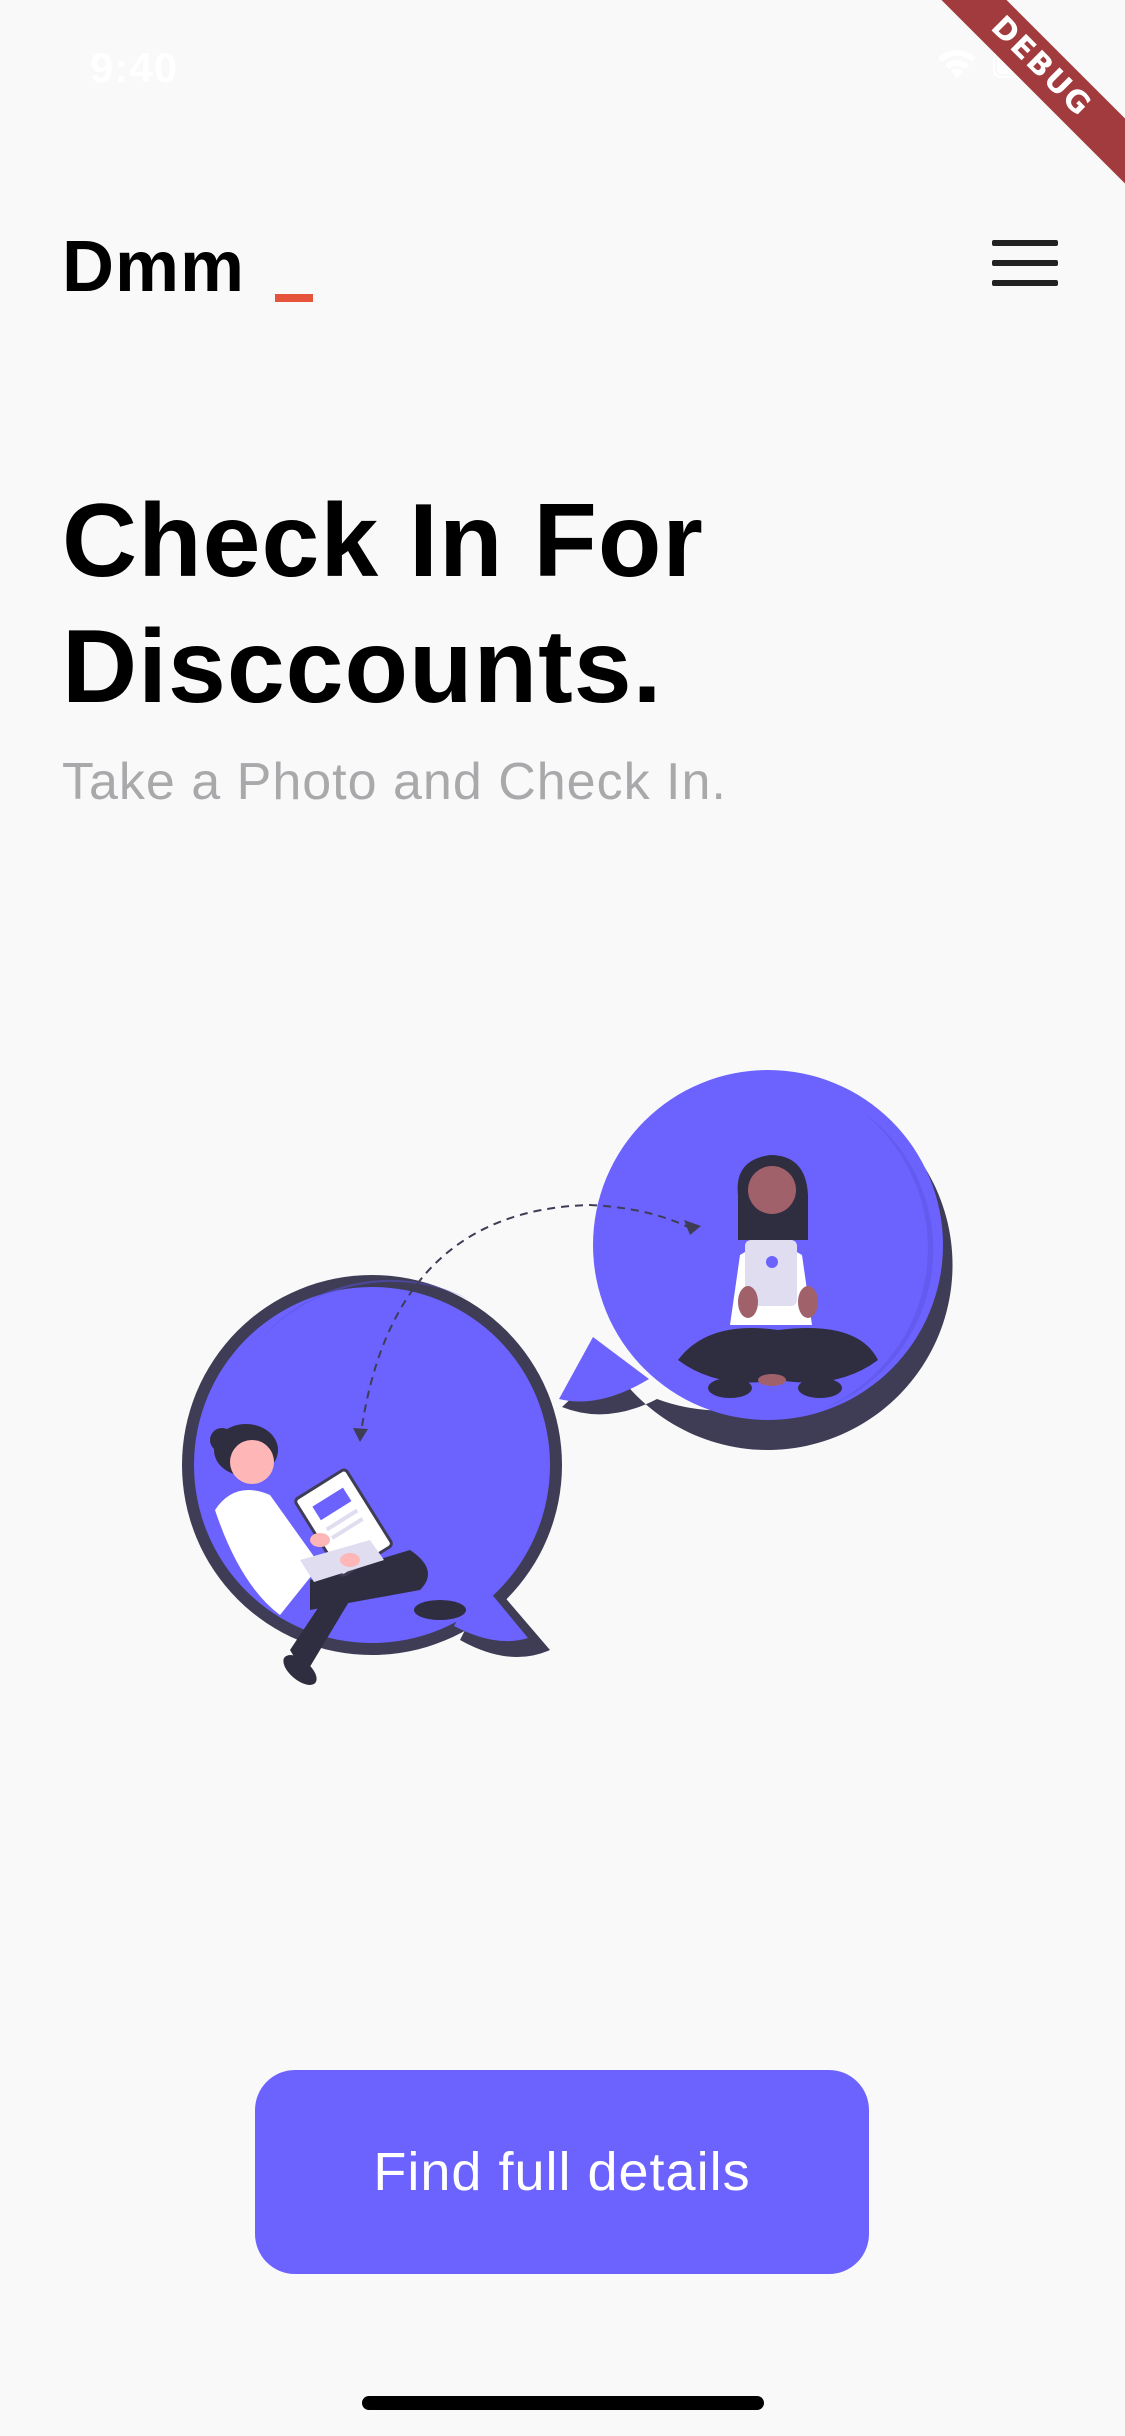  I want to click on hamburger-menu-button, so click(1027, 268).